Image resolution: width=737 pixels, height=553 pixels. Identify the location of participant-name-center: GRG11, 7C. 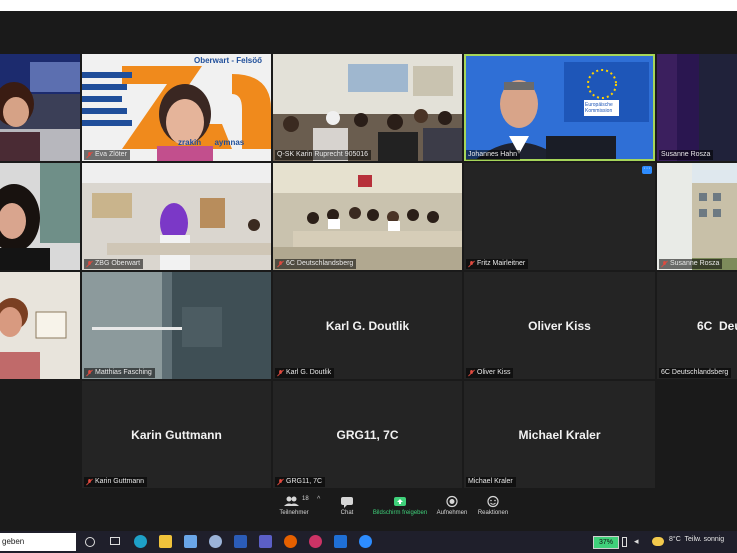
(367, 434).